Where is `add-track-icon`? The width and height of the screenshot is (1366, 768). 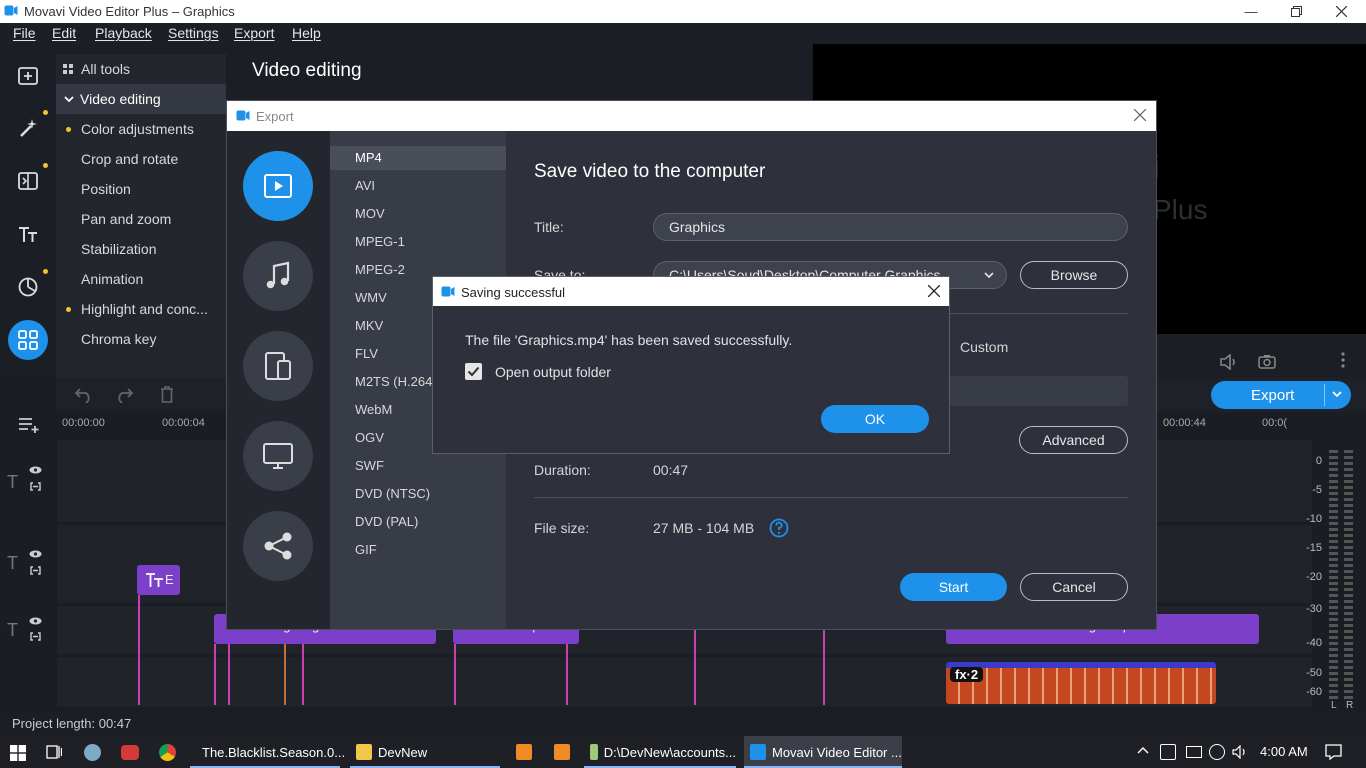 add-track-icon is located at coordinates (29, 425).